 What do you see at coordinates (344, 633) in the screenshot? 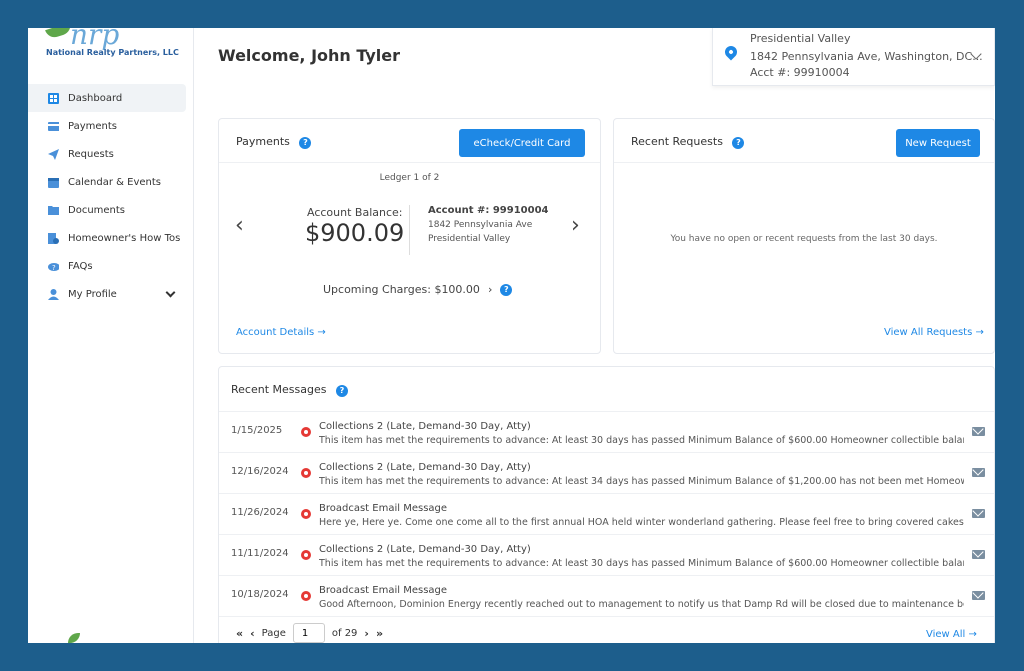
I see `page-total: of 29` at bounding box center [344, 633].